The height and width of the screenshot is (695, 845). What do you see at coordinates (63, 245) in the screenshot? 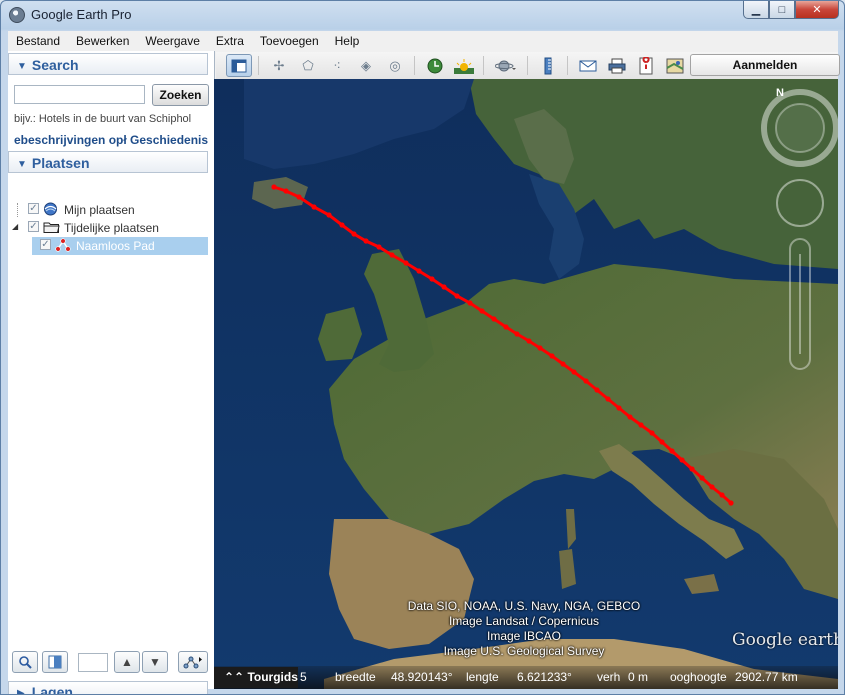
I see `path-icon` at bounding box center [63, 245].